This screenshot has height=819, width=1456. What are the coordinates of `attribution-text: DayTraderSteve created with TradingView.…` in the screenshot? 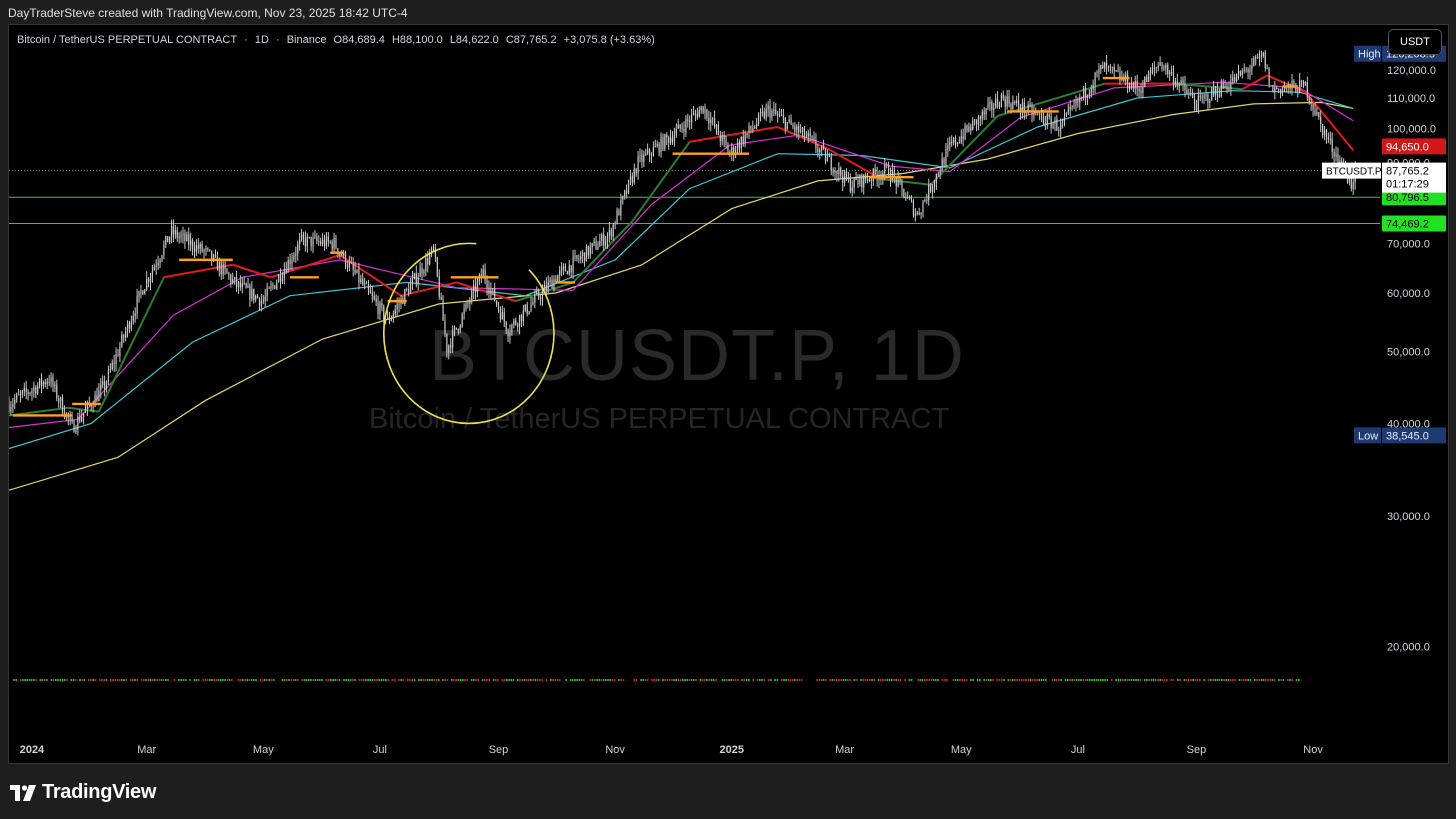 It's located at (208, 13).